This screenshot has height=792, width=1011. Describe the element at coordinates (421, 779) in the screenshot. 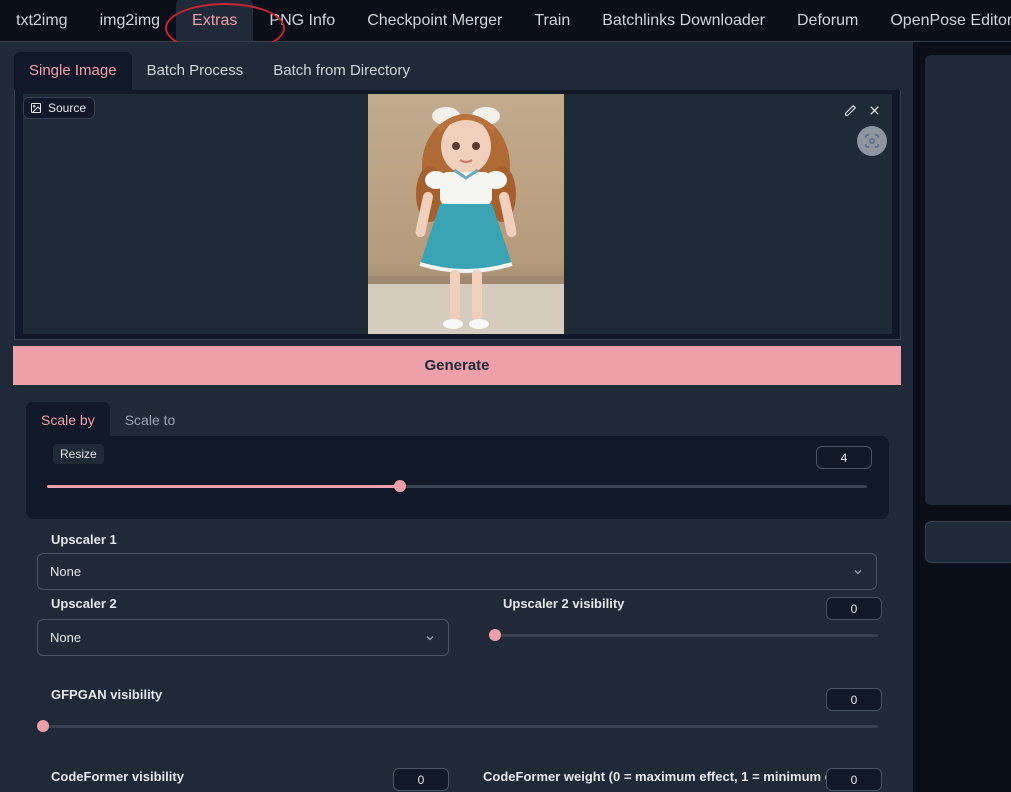

I see `codeformer-visibility-number: 0` at that location.